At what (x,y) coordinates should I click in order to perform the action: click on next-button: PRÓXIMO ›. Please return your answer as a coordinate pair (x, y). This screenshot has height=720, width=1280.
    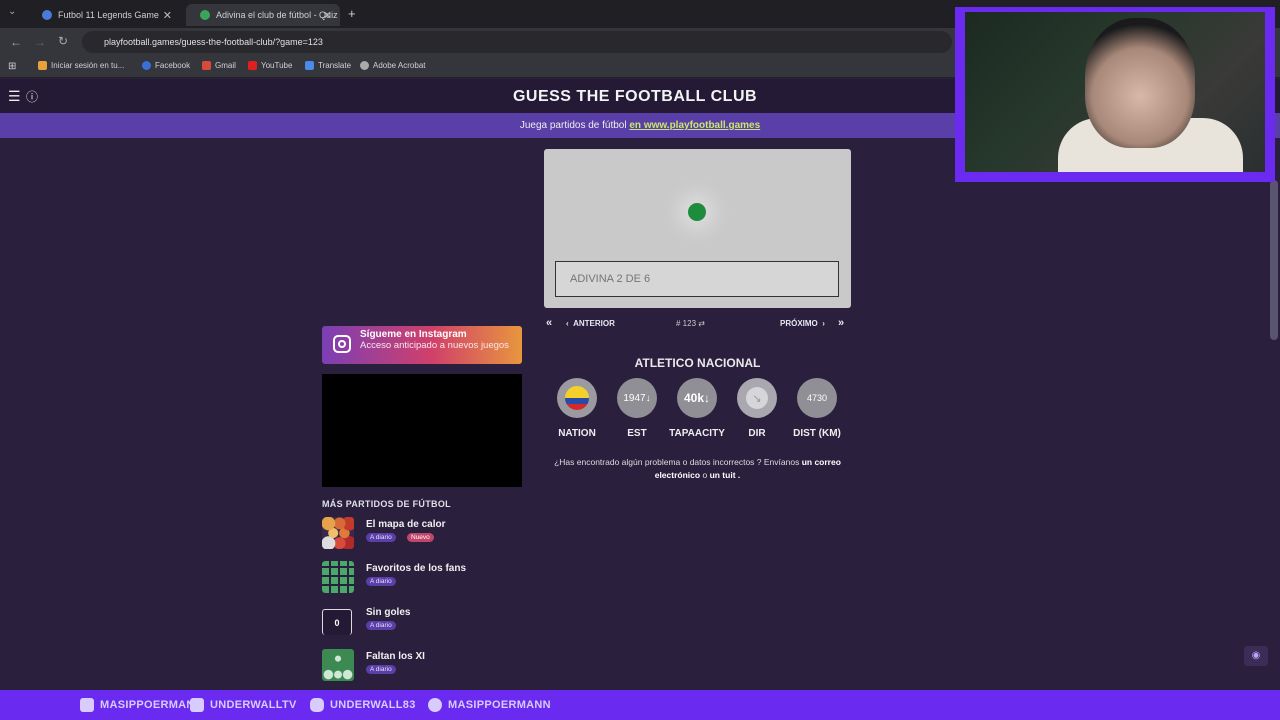
    Looking at the image, I should click on (802, 323).